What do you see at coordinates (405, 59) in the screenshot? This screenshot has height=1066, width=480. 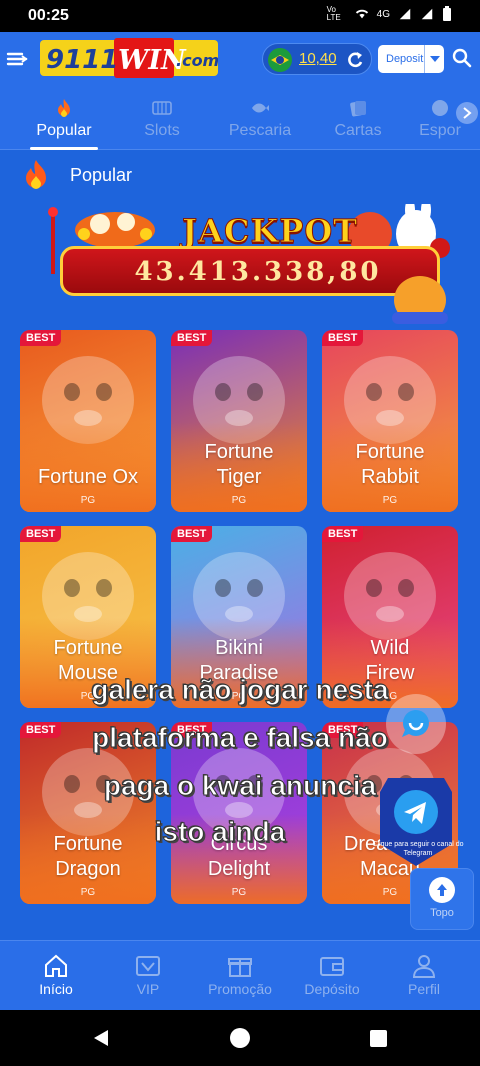 I see `deposit-label: Deposit` at bounding box center [405, 59].